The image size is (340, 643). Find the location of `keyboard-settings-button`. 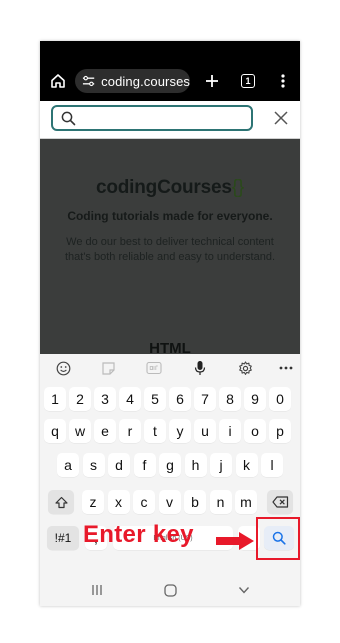

keyboard-settings-button is located at coordinates (245, 368).